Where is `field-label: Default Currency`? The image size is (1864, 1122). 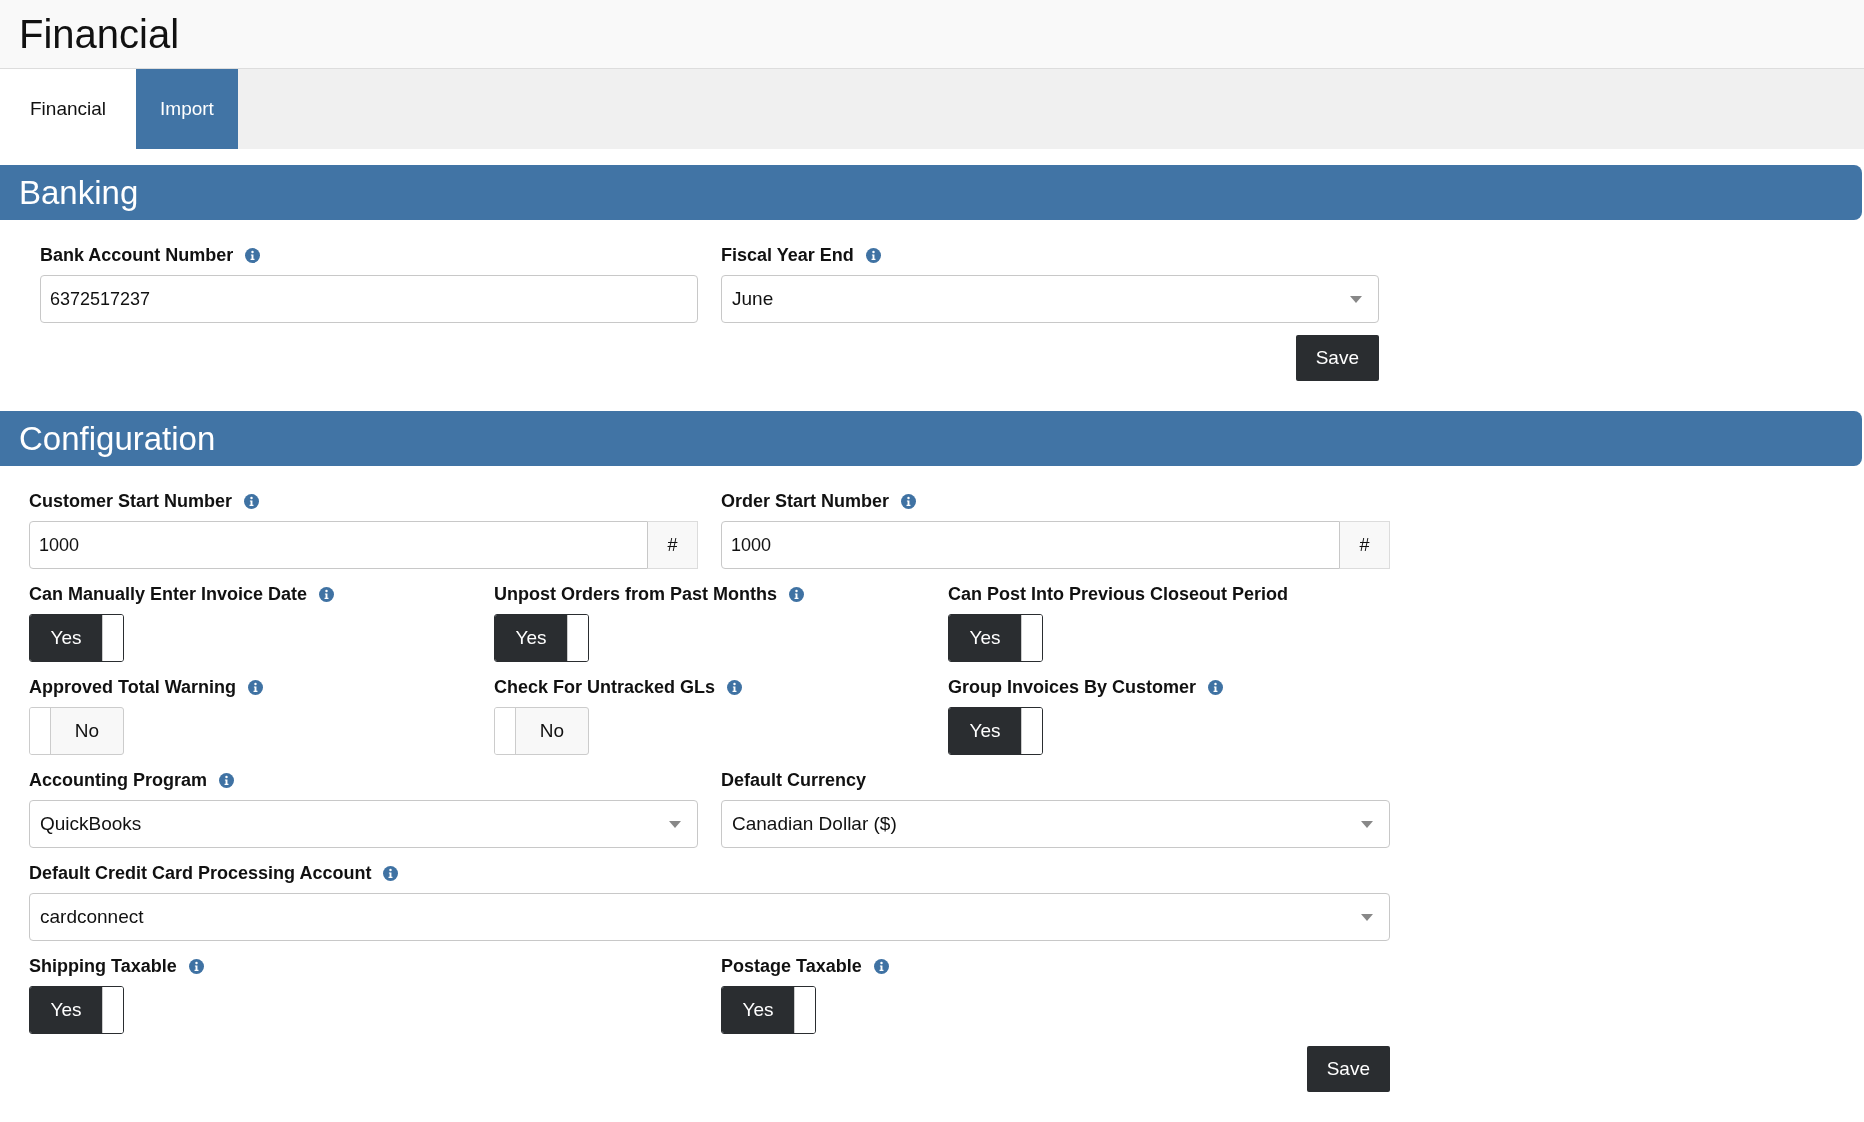
field-label: Default Currency is located at coordinates (794, 780).